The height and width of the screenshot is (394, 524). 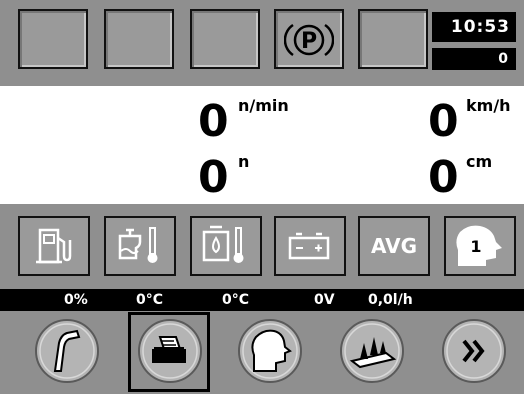 I want to click on operator-box: 1, so click(x=480, y=246).